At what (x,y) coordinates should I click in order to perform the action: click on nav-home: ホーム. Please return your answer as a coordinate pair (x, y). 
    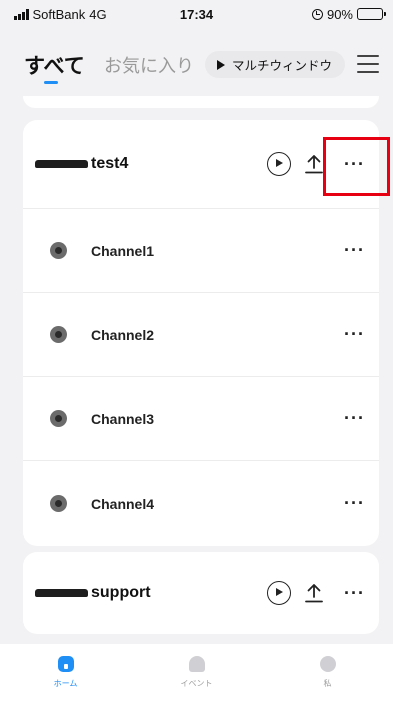
    Looking at the image, I should click on (65, 672).